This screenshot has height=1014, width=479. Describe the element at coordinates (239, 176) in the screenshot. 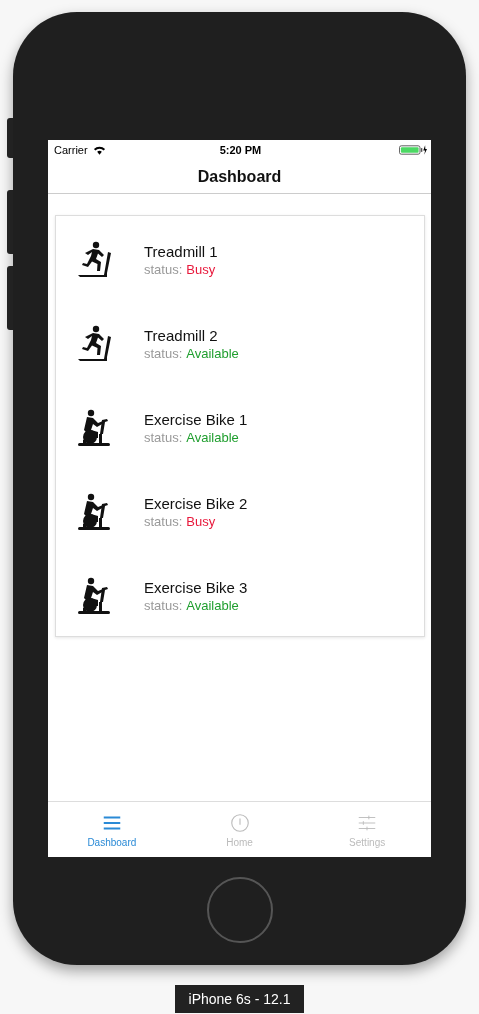

I see `screen-title: Dashboard` at that location.